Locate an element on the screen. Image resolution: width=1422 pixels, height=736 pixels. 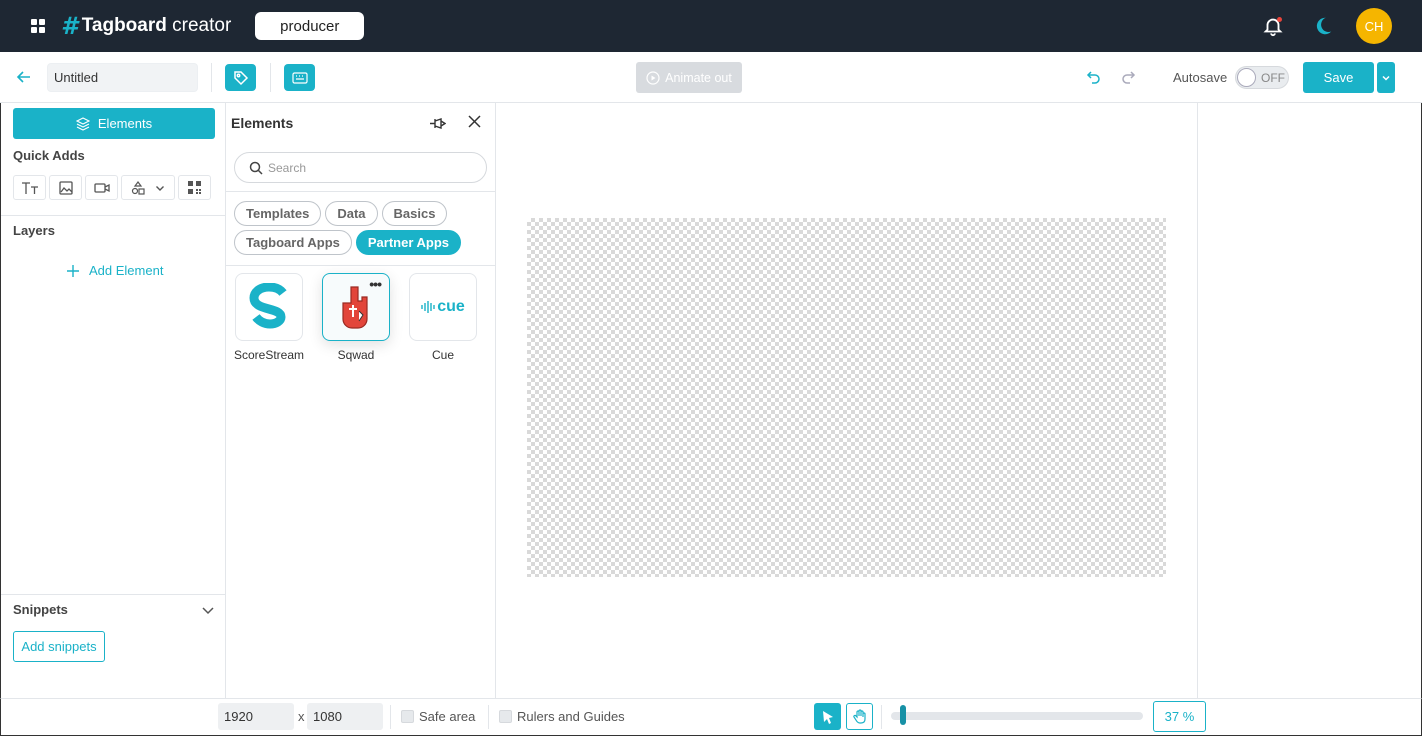
app-tile: ••• is located at coordinates (356, 307).